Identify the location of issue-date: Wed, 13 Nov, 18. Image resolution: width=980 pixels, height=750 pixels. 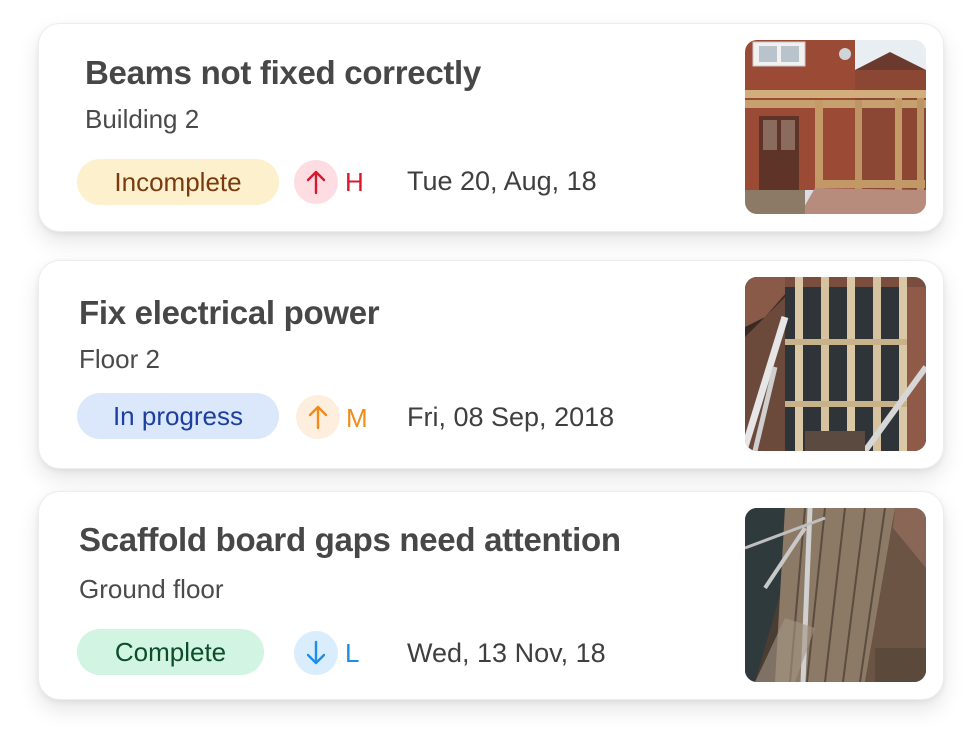
(506, 653).